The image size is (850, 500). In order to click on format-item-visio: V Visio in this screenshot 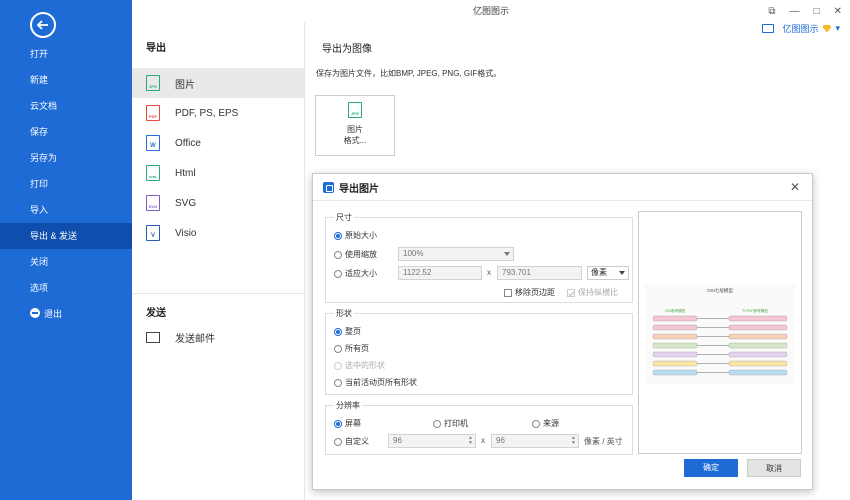, I will do `click(218, 233)`.